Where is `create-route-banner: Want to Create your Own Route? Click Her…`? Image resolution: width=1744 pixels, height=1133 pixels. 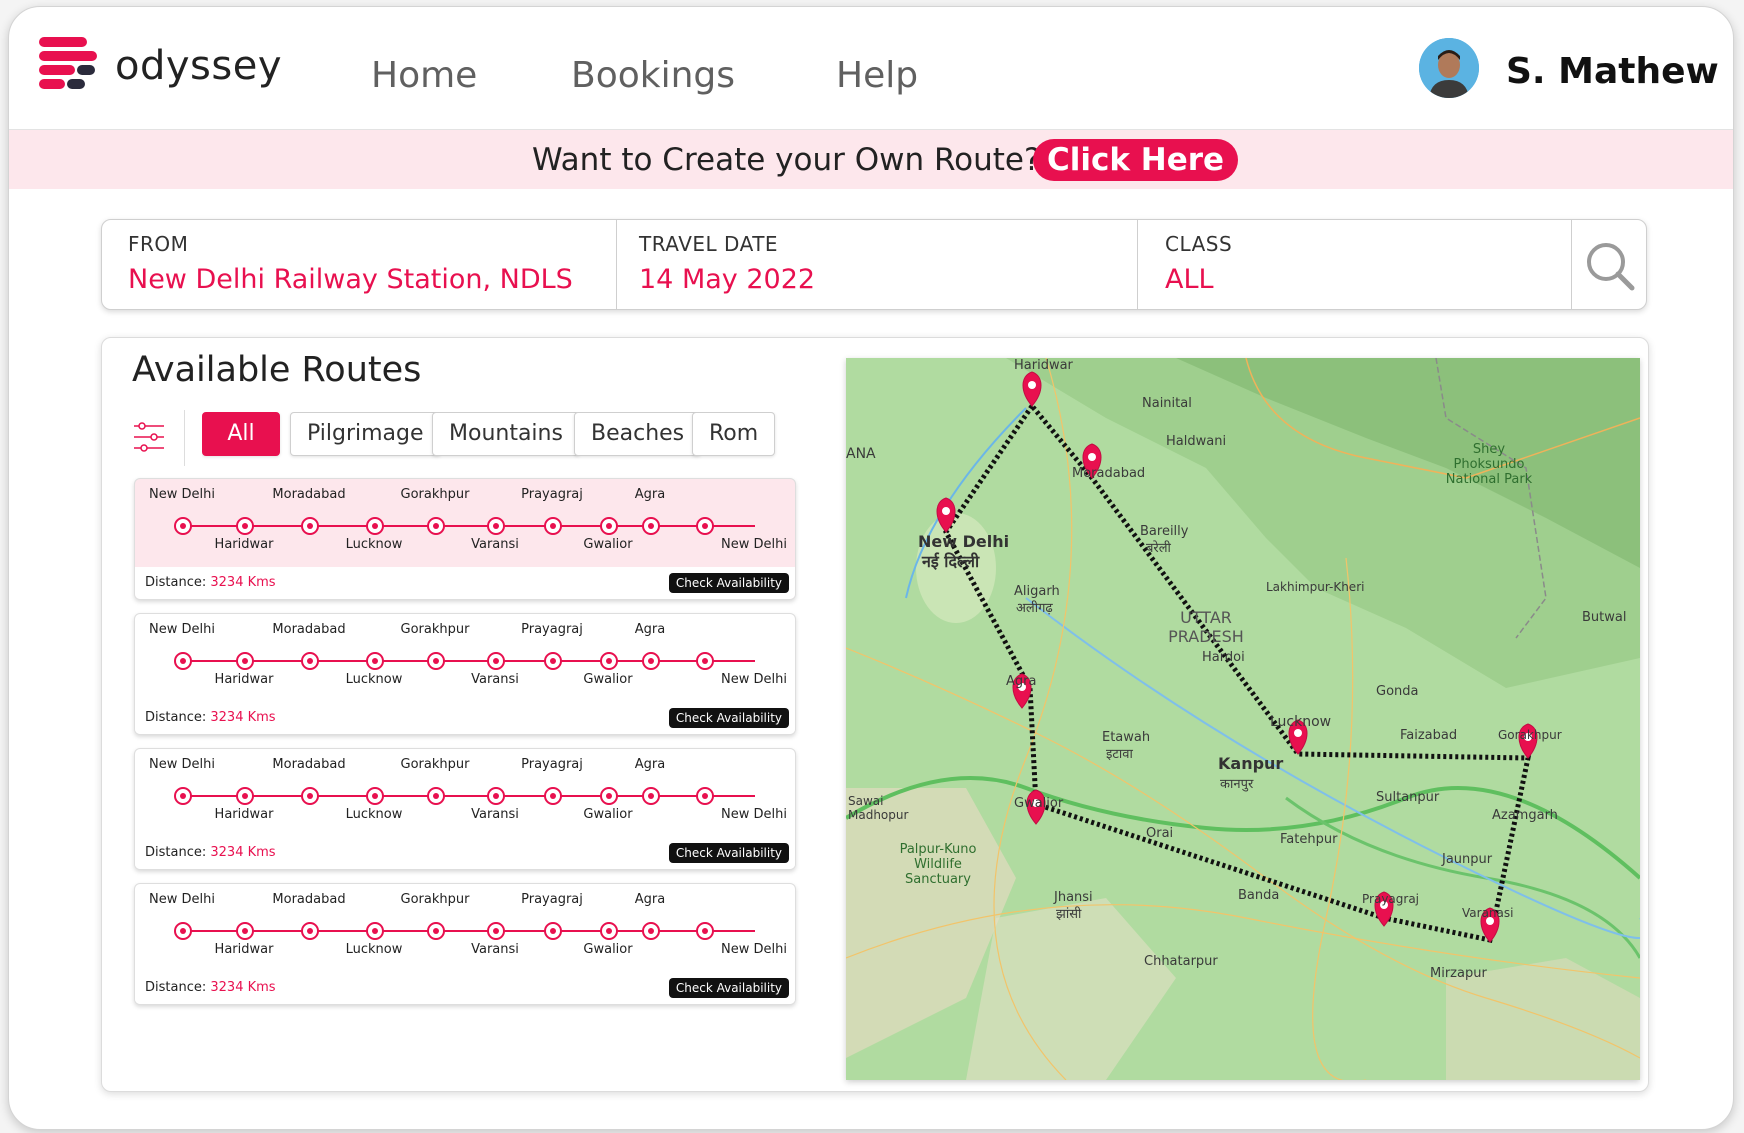
create-route-banner: Want to Create your Own Route? Click Her… is located at coordinates (871, 159).